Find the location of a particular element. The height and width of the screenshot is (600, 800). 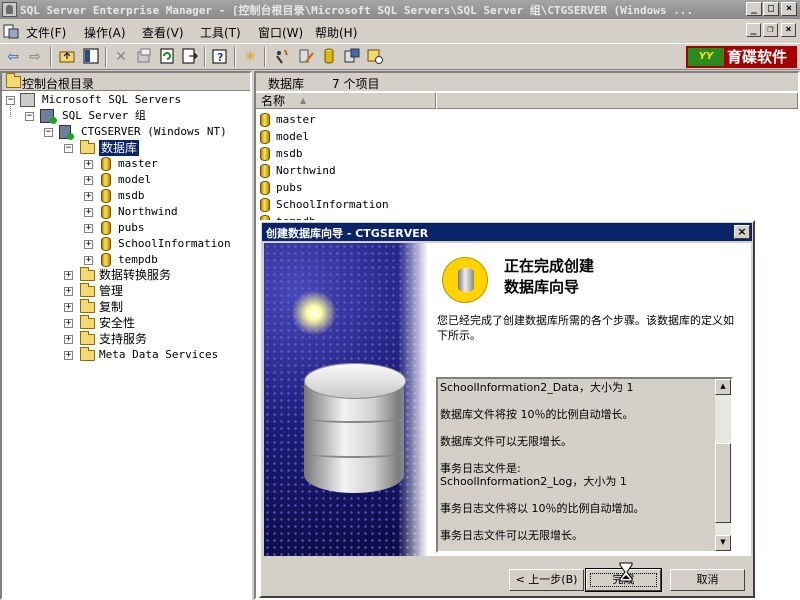

scroll-up-button: ▲ is located at coordinates (723, 387).